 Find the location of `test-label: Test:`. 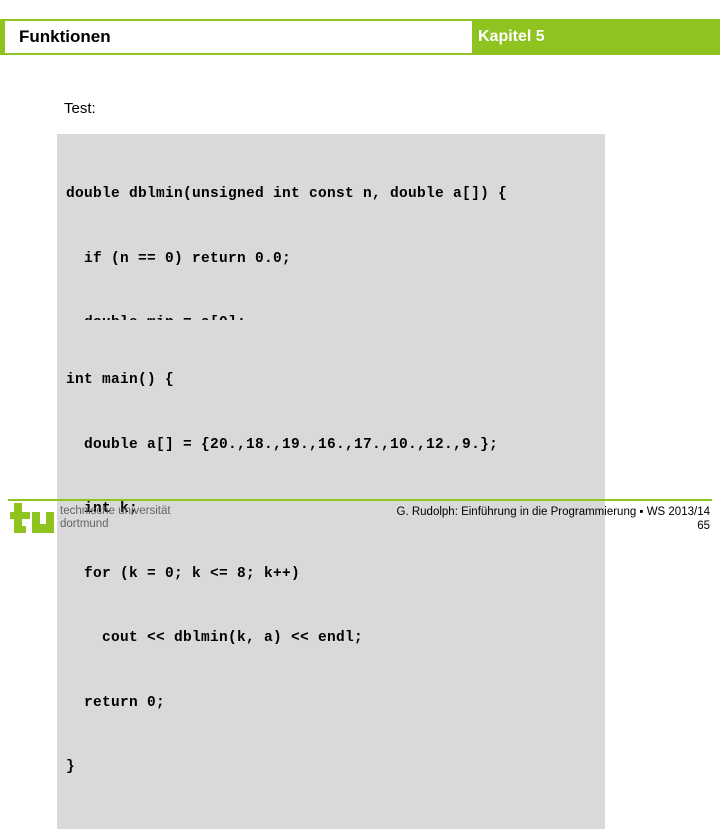

test-label: Test: is located at coordinates (80, 108).